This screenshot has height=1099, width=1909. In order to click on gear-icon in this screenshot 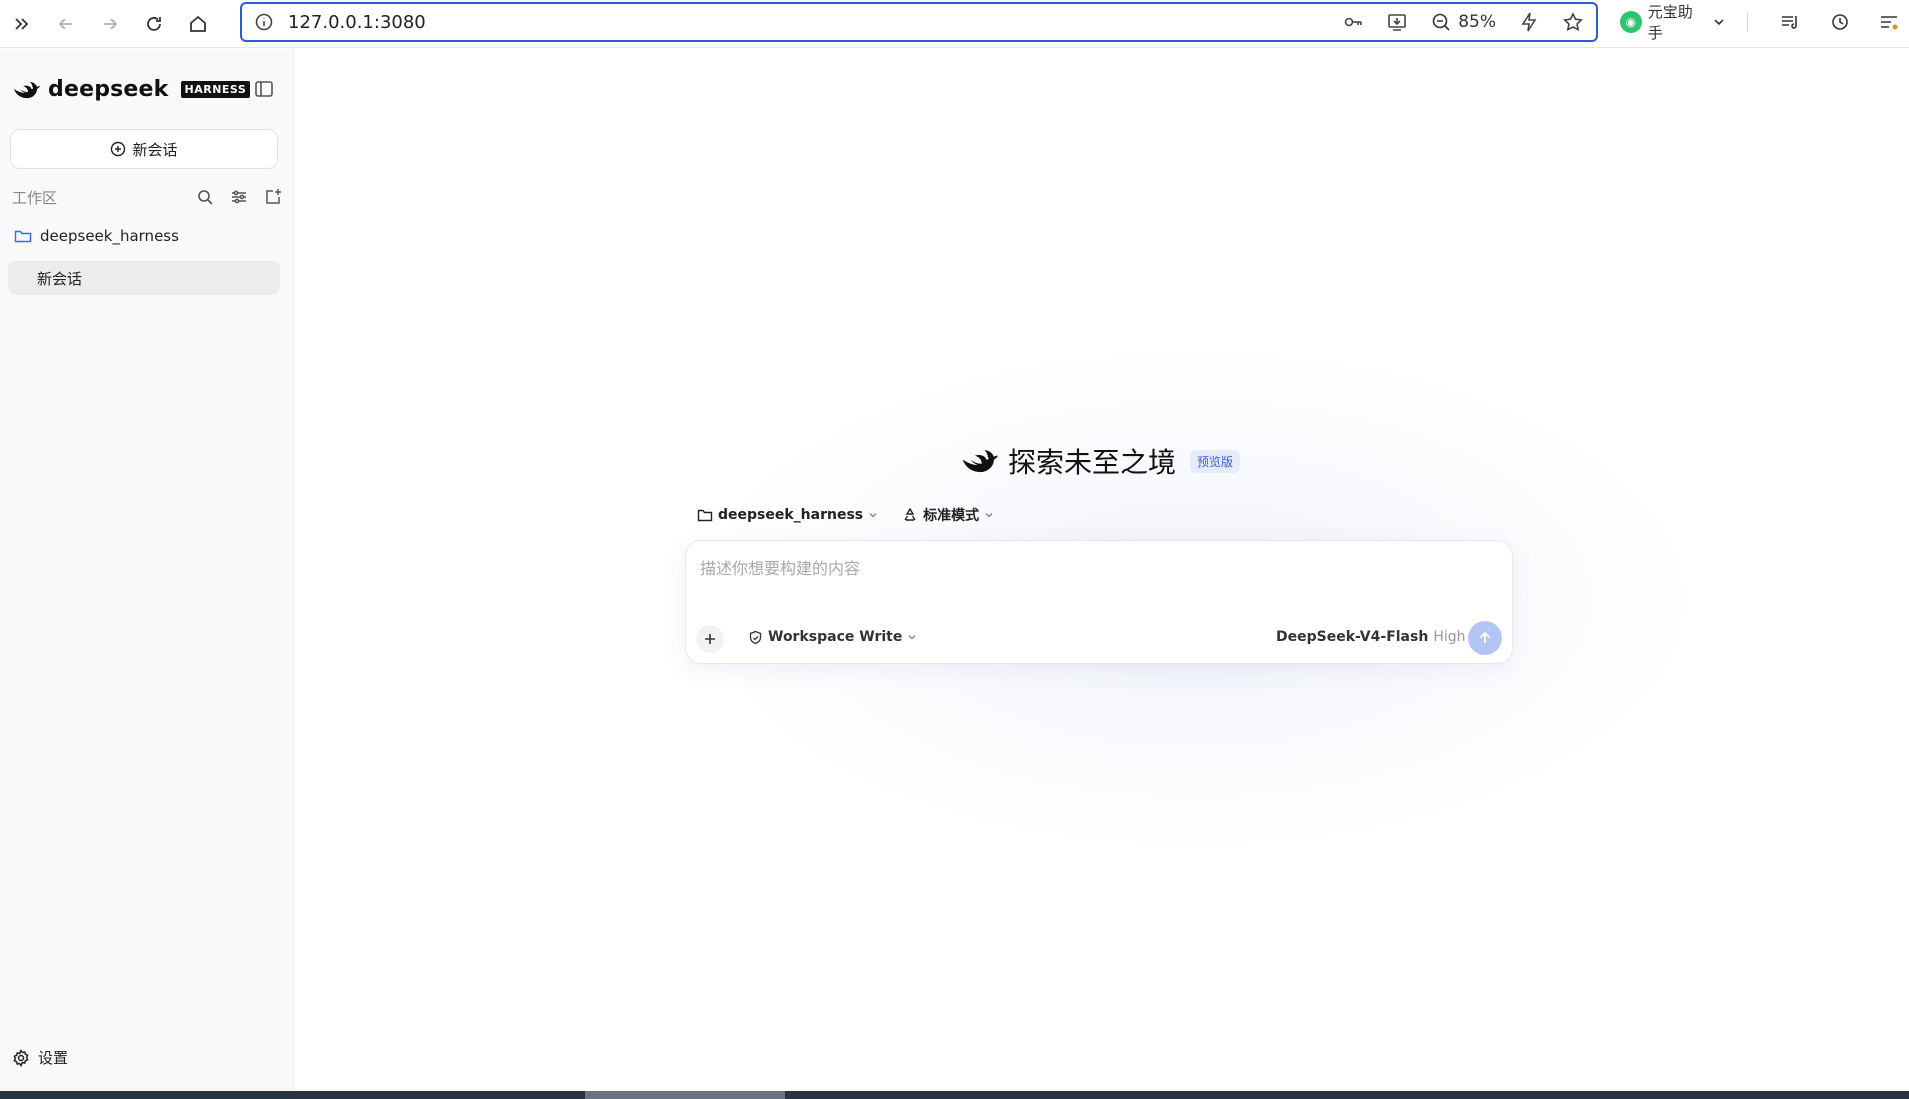, I will do `click(21, 1057)`.